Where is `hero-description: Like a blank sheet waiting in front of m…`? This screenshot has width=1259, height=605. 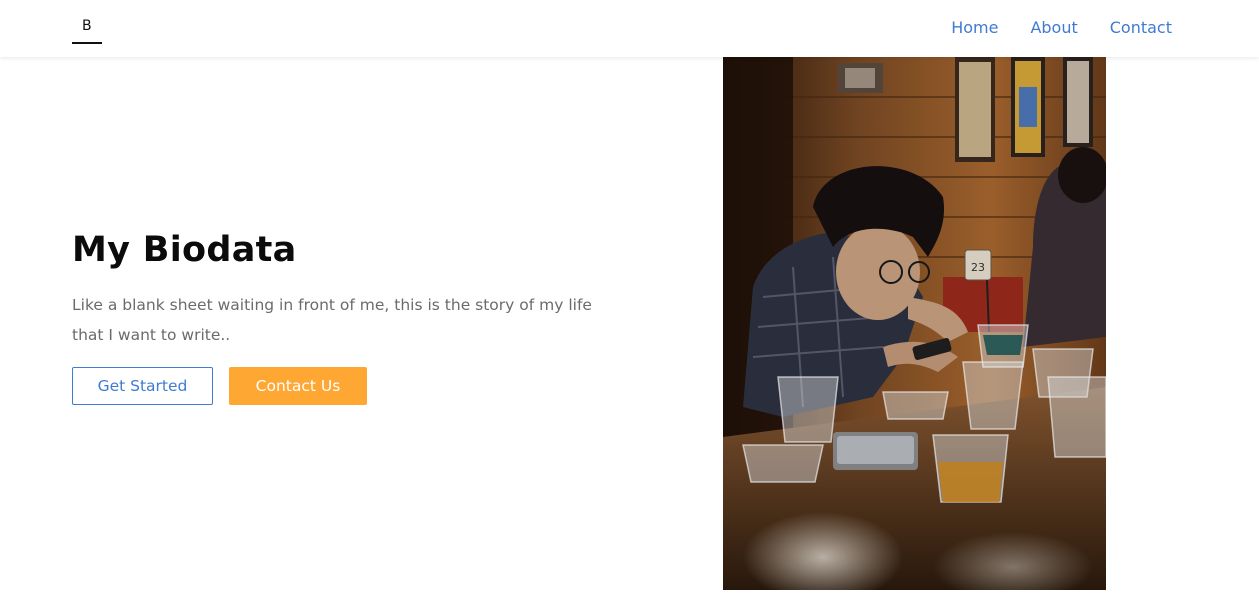 hero-description: Like a blank sheet waiting in front of m… is located at coordinates (332, 320).